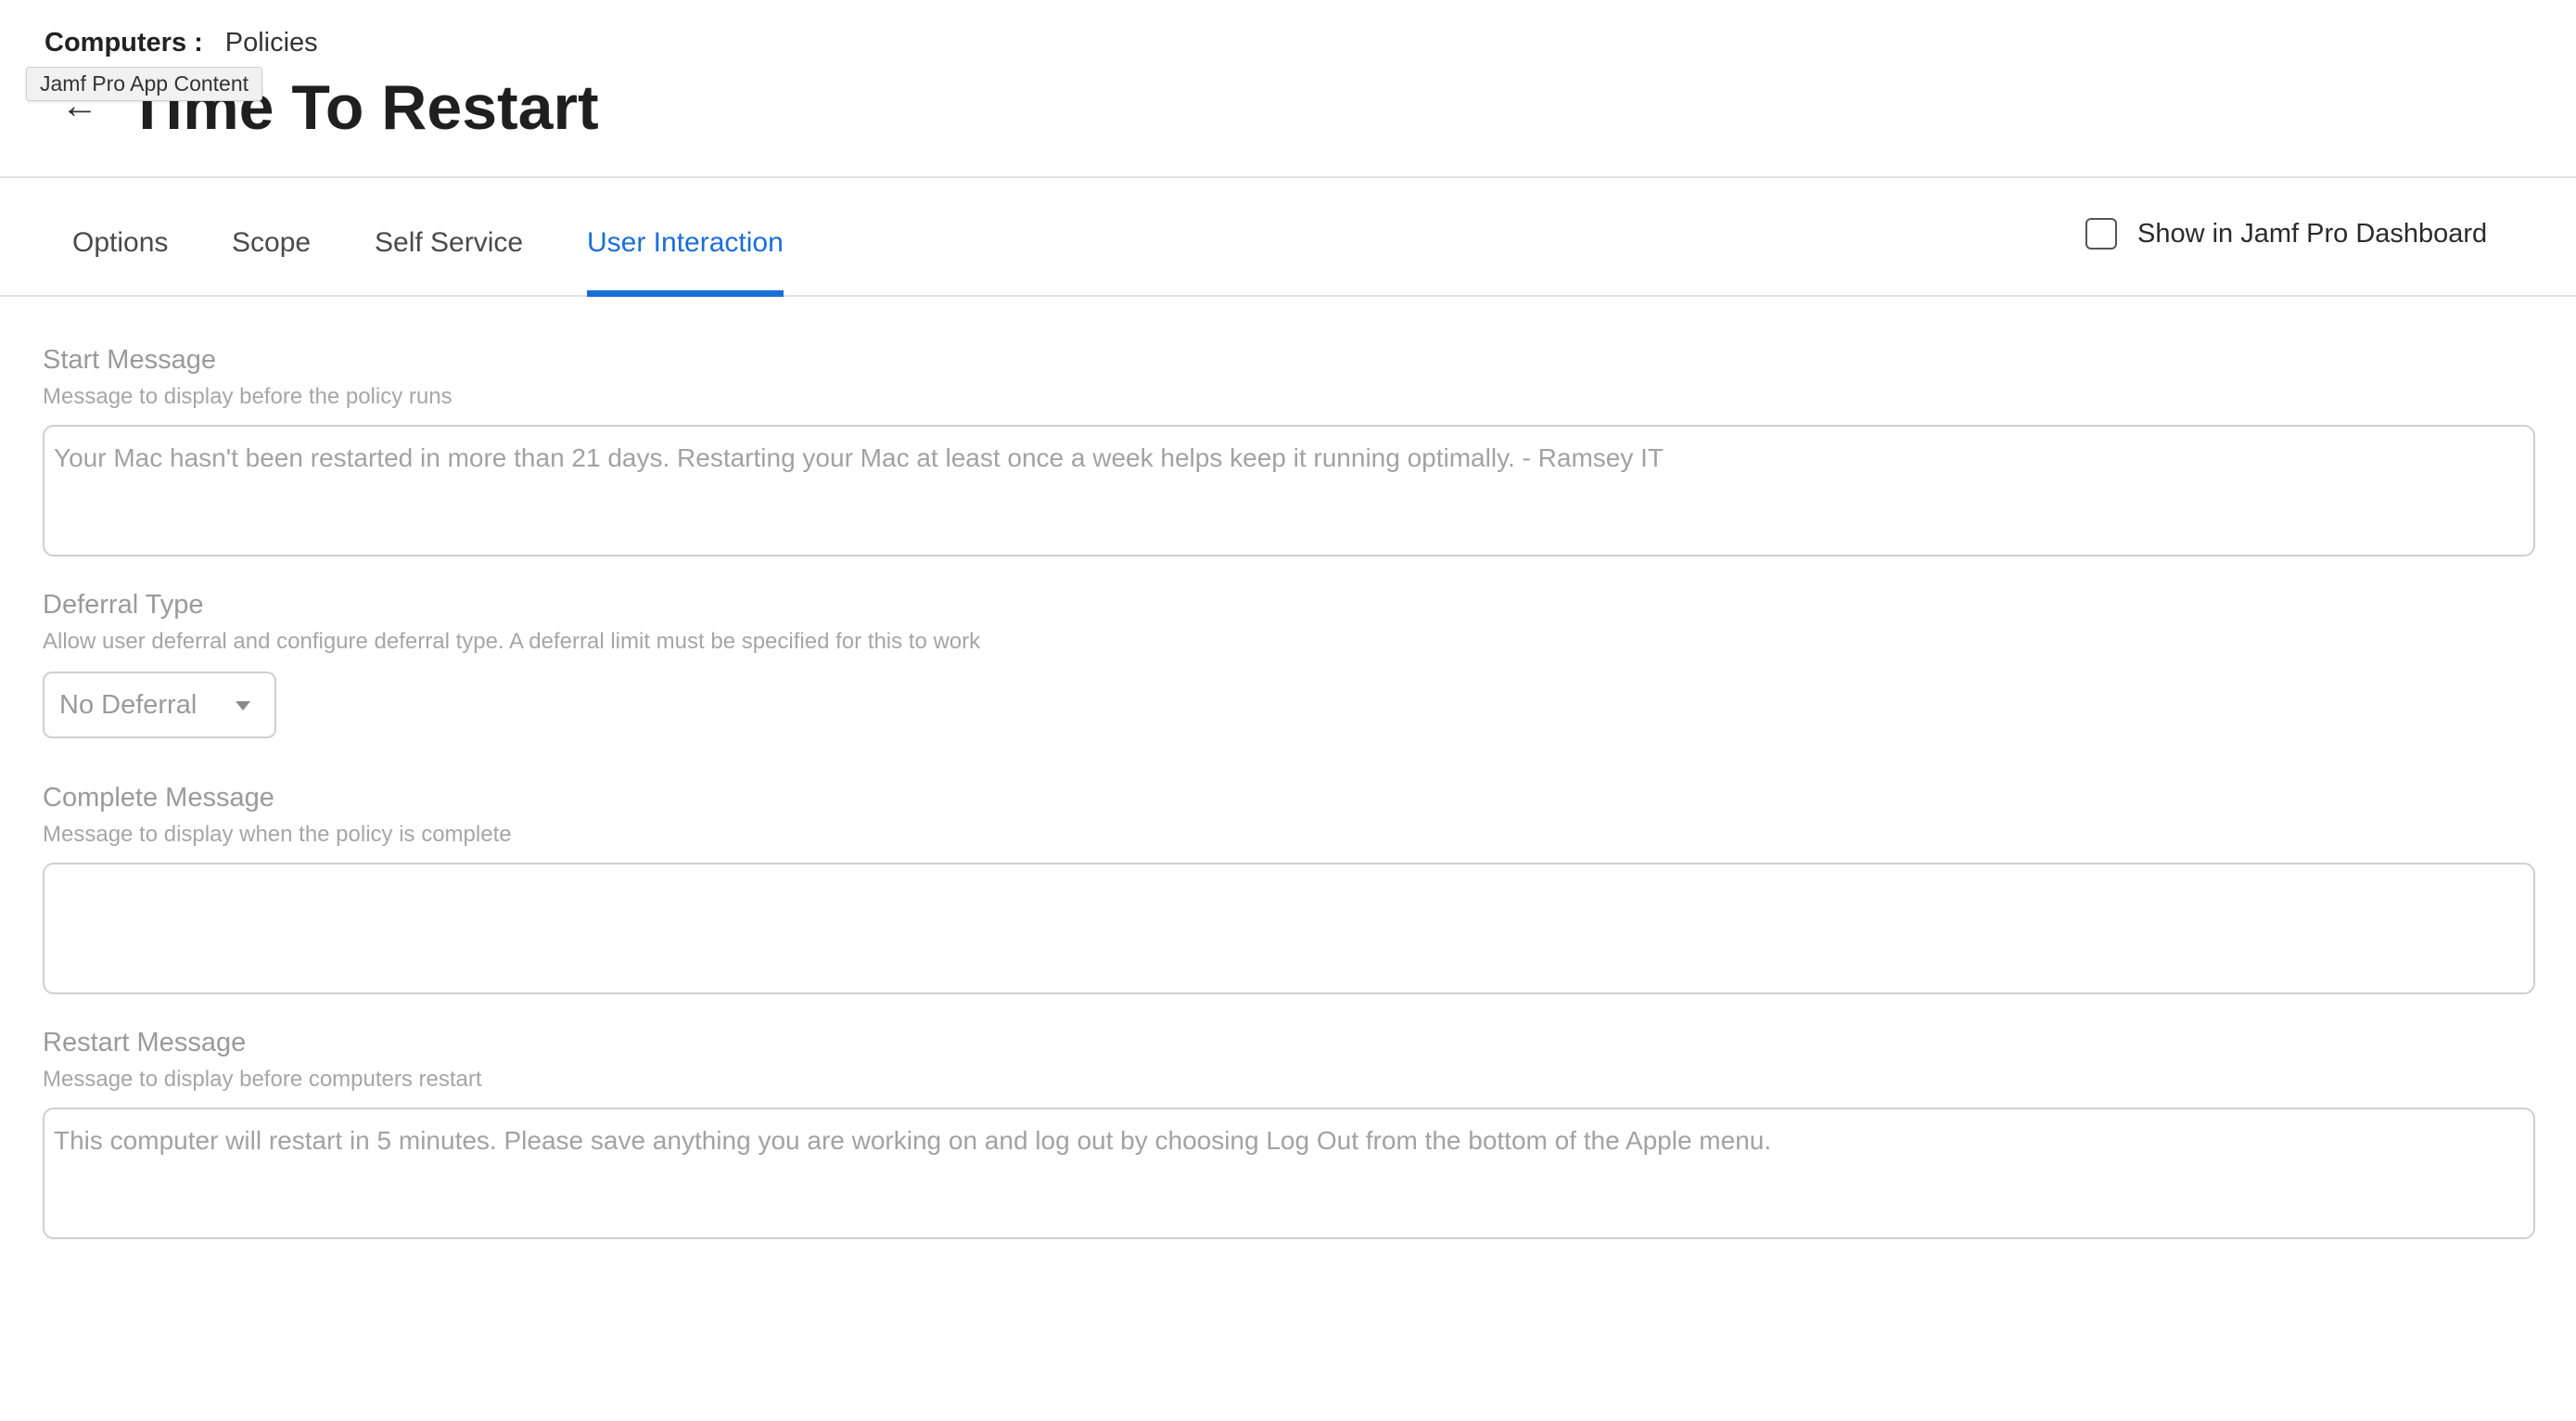  I want to click on tab-self-service: Self Service, so click(449, 237).